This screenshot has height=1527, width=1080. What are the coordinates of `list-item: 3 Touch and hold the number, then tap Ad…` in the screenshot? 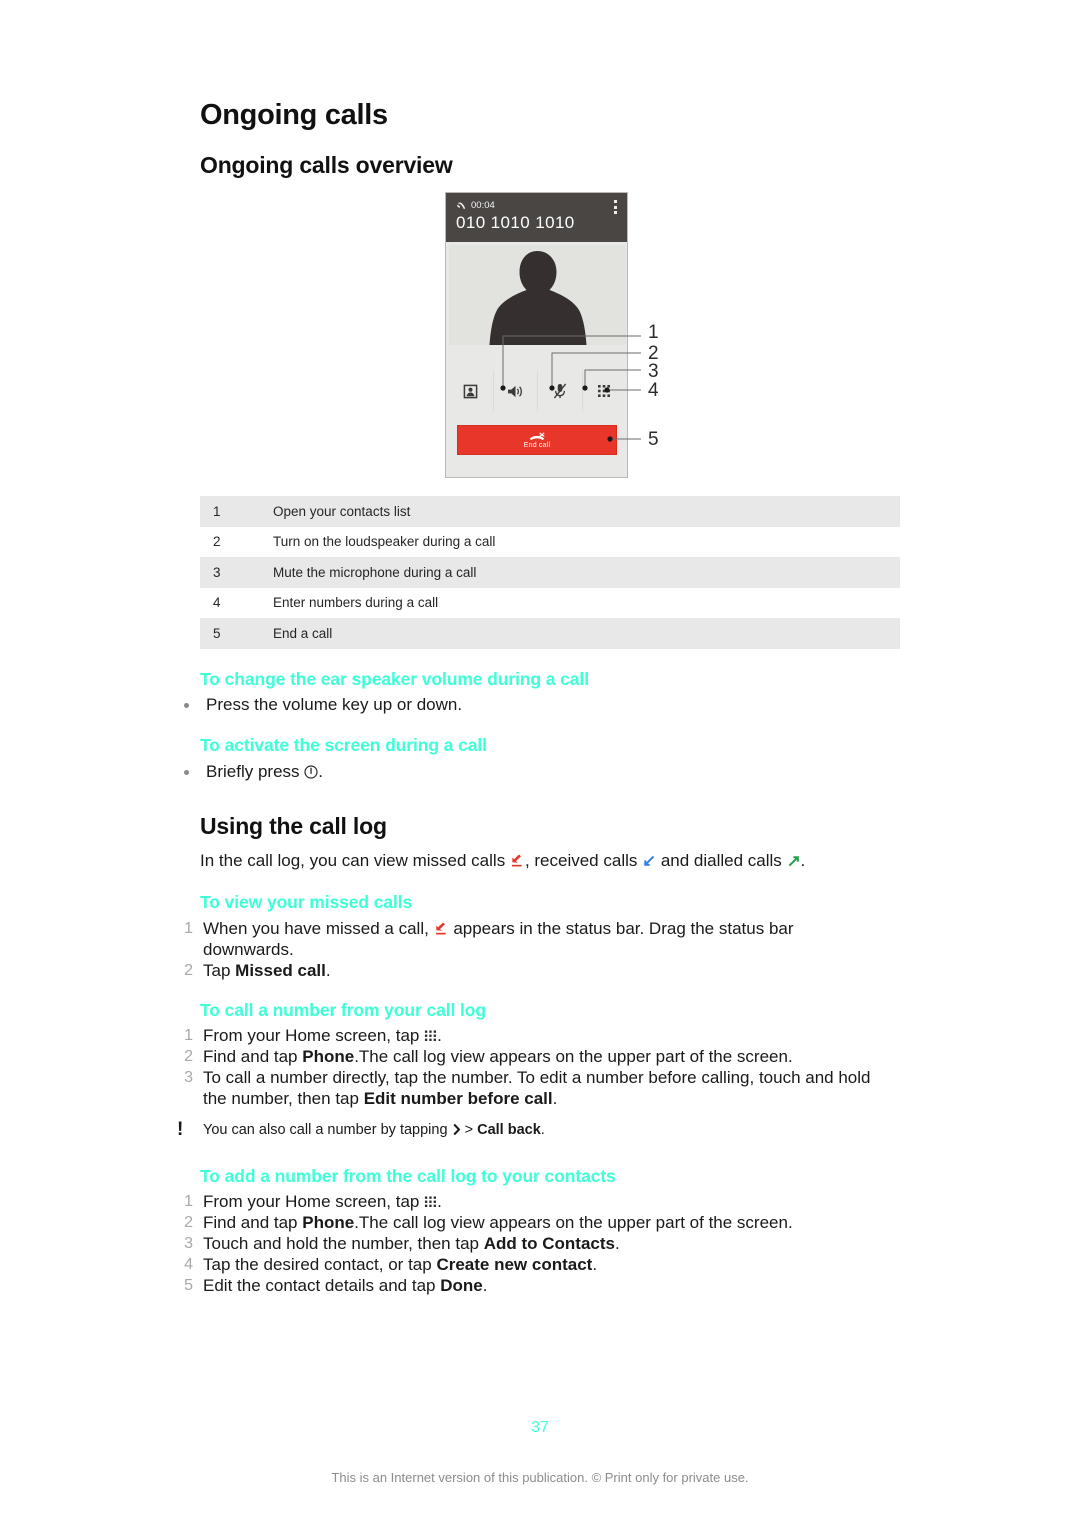 It's located at (525, 1243).